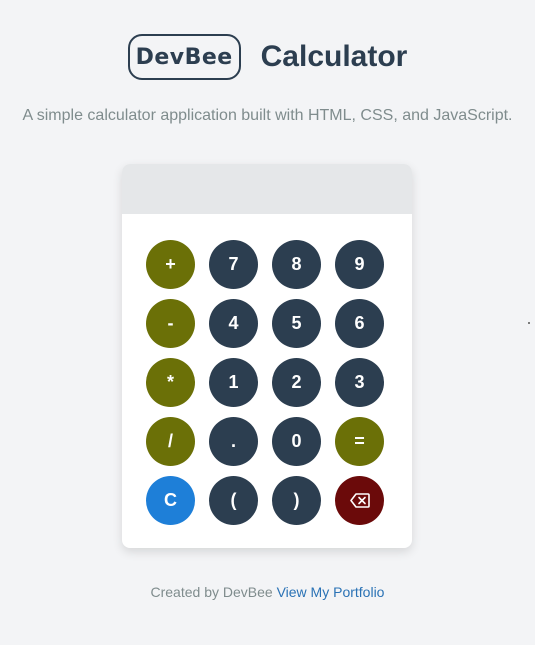 This screenshot has height=645, width=535. What do you see at coordinates (359, 441) in the screenshot?
I see `equals-button: =` at bounding box center [359, 441].